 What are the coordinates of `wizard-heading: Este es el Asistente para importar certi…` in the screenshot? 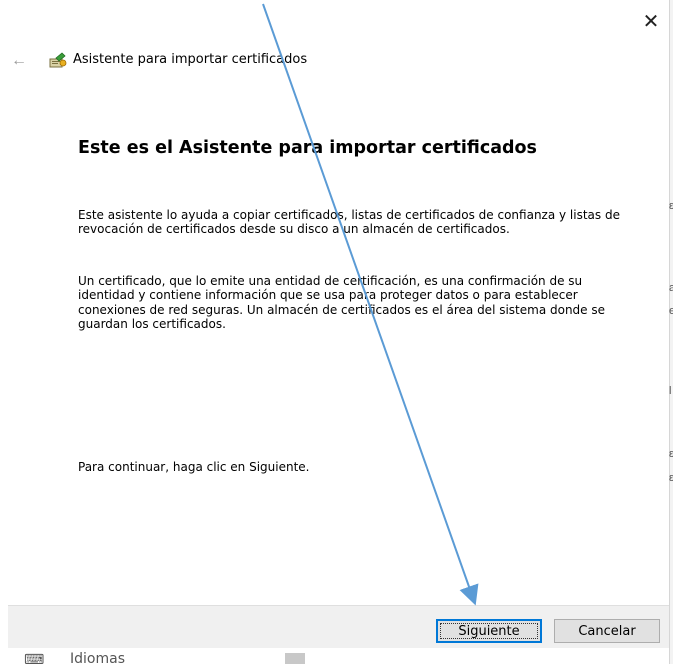 It's located at (307, 148).